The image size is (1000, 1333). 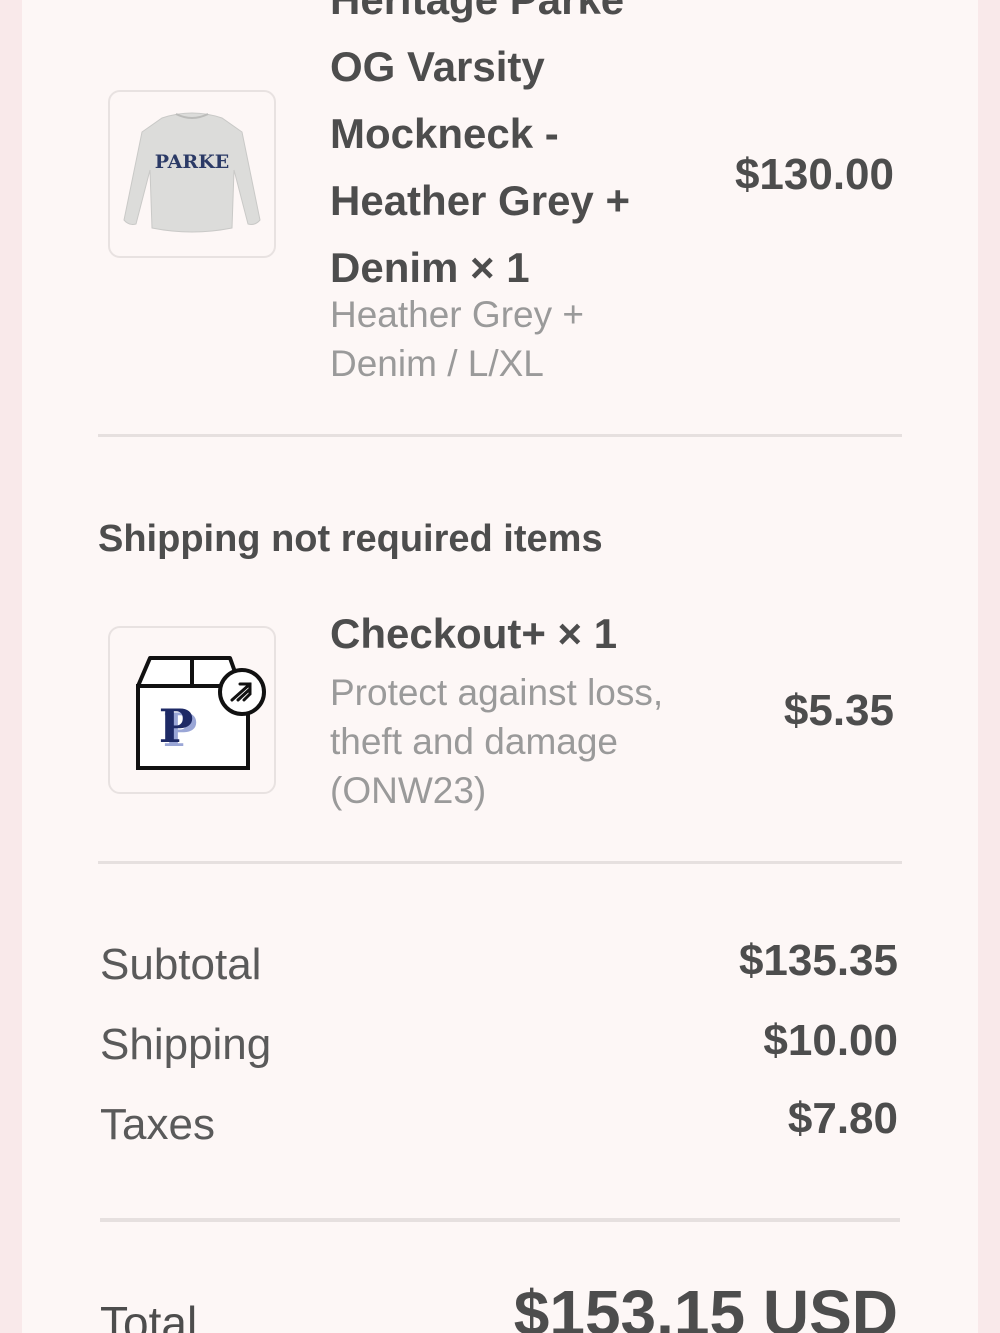 What do you see at coordinates (157, 1124) in the screenshot?
I see `taxes-label: Taxes` at bounding box center [157, 1124].